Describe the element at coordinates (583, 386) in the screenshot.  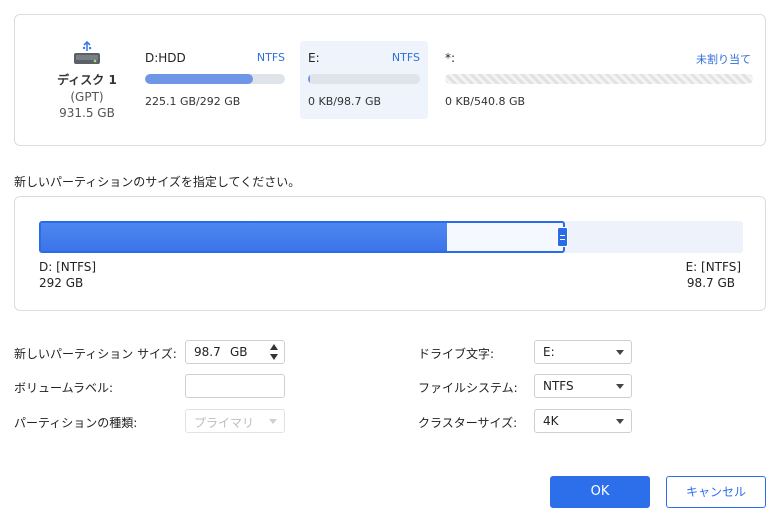
I see `file-system-select: NTFS` at that location.